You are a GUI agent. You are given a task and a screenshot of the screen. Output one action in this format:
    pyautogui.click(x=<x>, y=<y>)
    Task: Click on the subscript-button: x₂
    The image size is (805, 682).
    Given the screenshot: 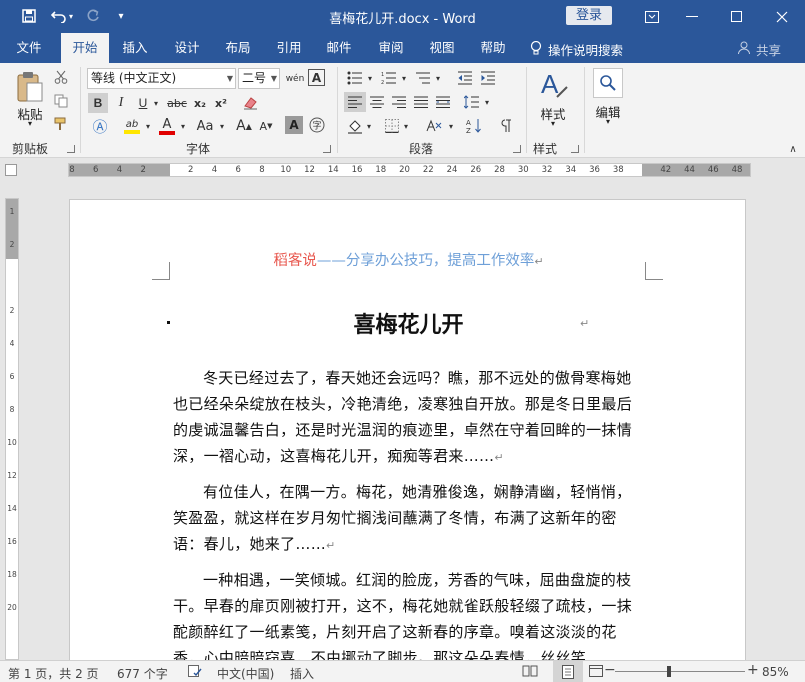 What is the action you would take?
    pyautogui.click(x=200, y=103)
    